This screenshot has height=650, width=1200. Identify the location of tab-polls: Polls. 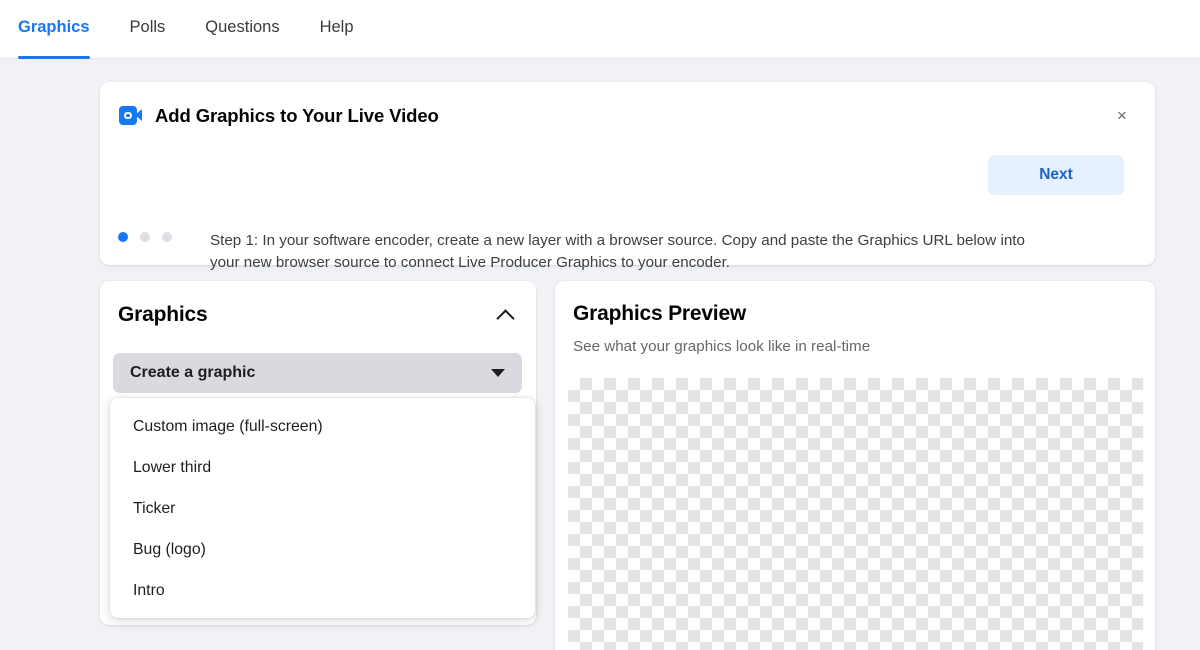
(148, 29).